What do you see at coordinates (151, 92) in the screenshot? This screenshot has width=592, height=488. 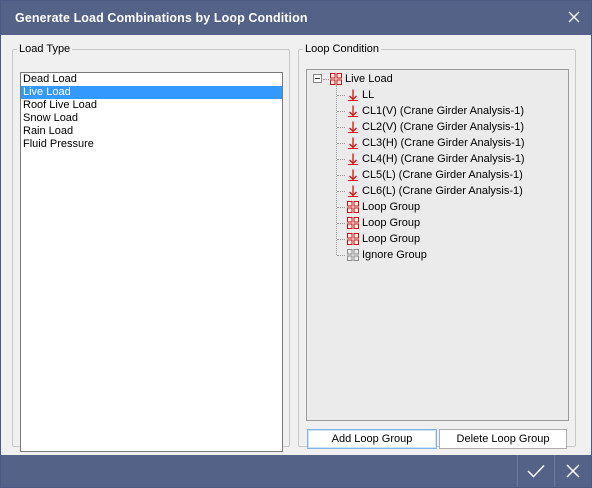 I see `load-type-item: Live Load` at bounding box center [151, 92].